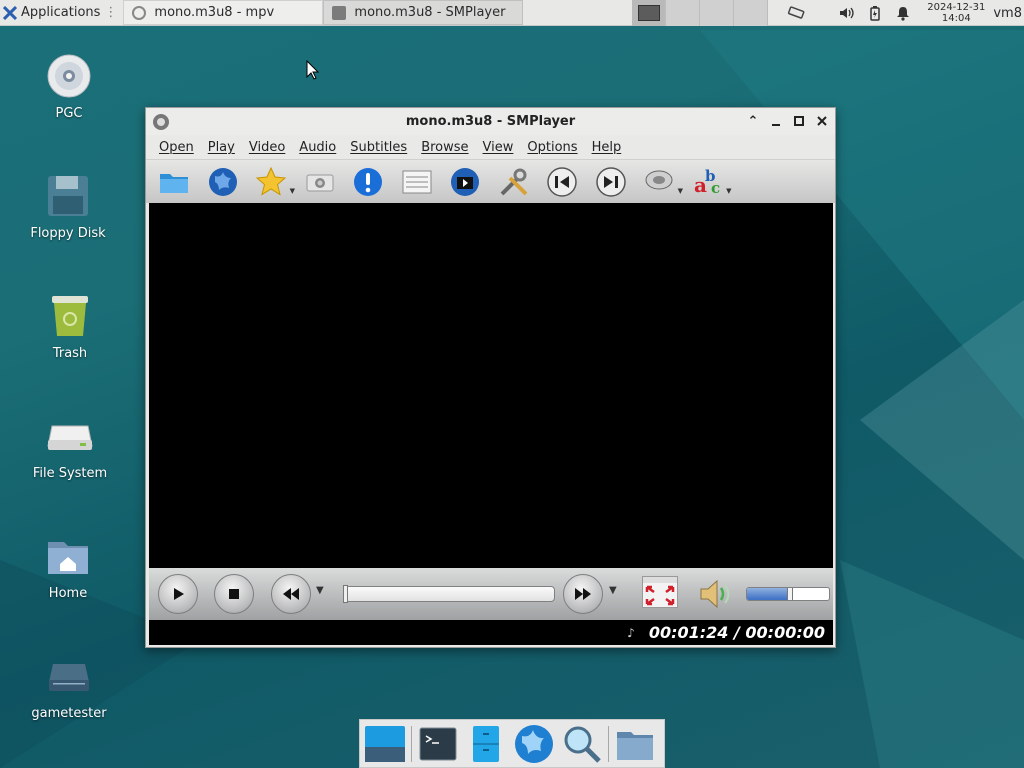 The image size is (1024, 768). I want to click on fullscreen-icon, so click(660, 591).